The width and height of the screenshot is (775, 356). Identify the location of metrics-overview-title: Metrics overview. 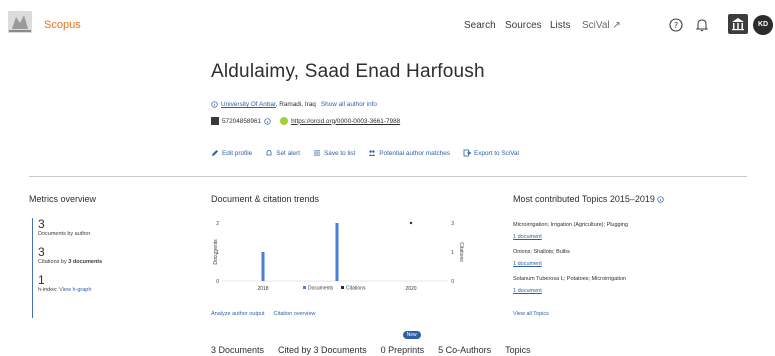
(63, 199).